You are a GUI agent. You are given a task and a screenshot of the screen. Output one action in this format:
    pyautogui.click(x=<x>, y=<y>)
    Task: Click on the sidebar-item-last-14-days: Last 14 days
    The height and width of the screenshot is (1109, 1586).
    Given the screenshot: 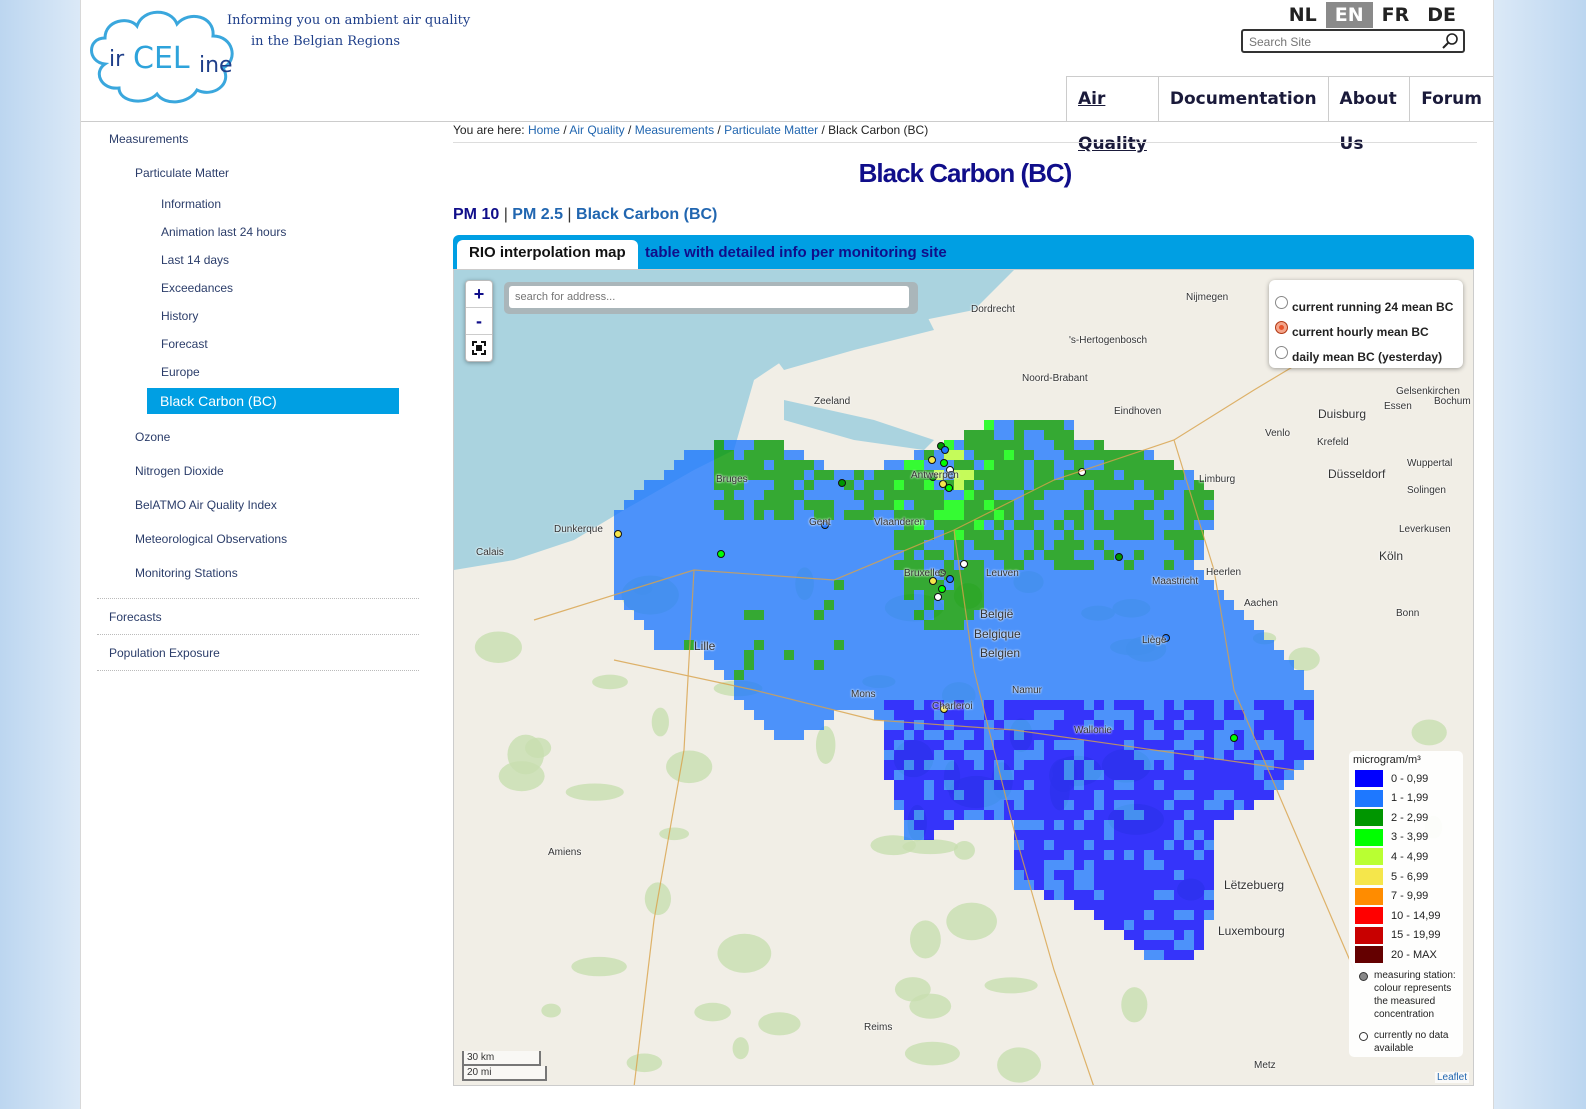 What is the action you would take?
    pyautogui.click(x=258, y=260)
    